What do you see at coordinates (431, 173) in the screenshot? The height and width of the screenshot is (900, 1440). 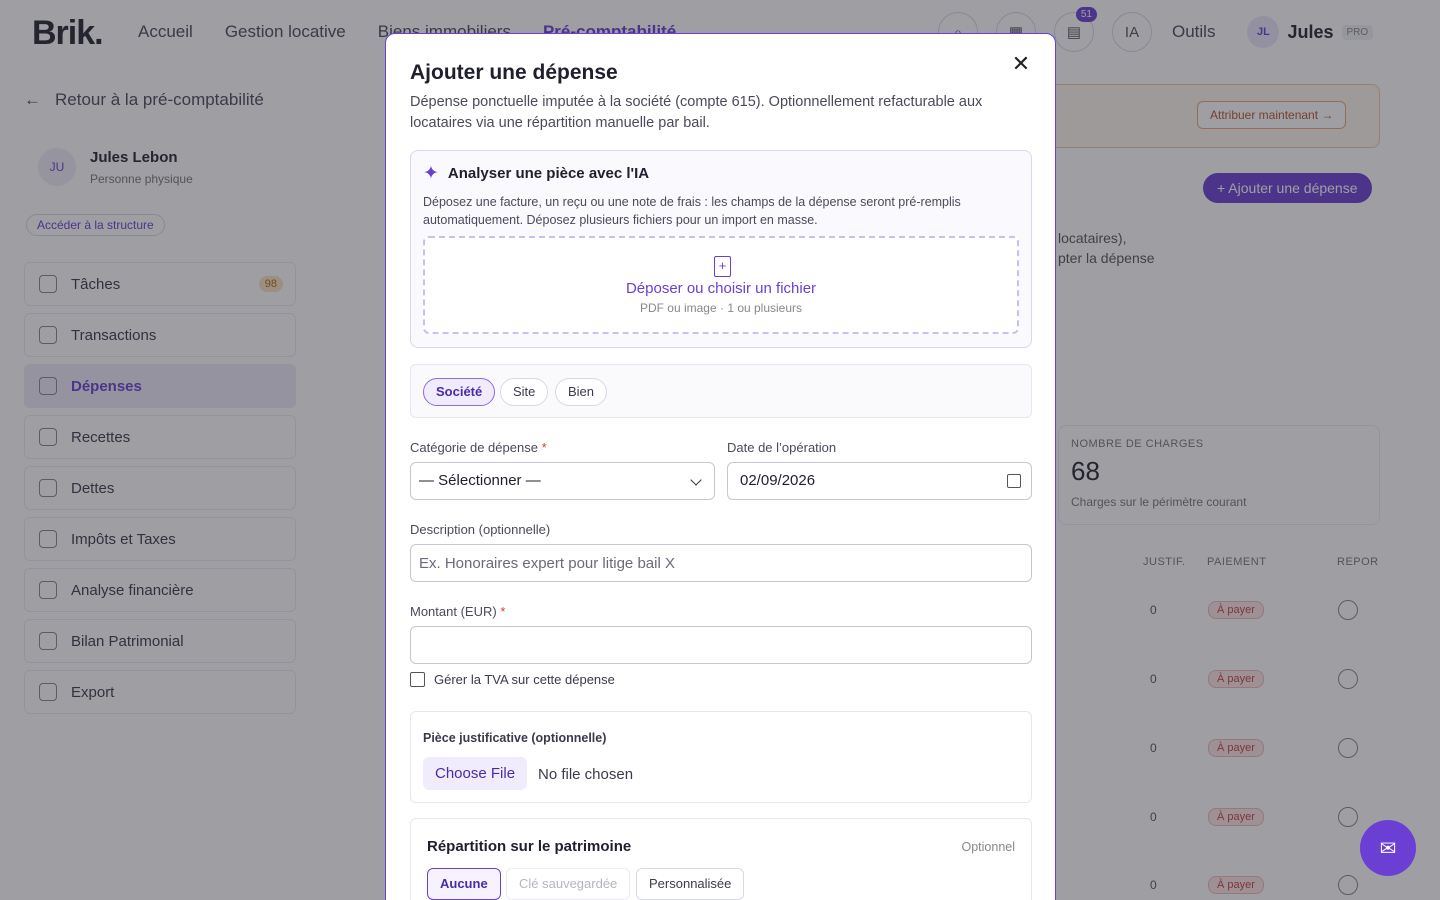 I see `sparkles-icon: ✦` at bounding box center [431, 173].